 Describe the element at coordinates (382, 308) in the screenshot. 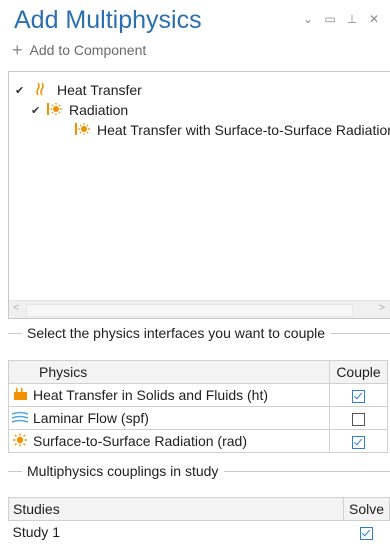

I see `scroll-right-icon: >` at that location.